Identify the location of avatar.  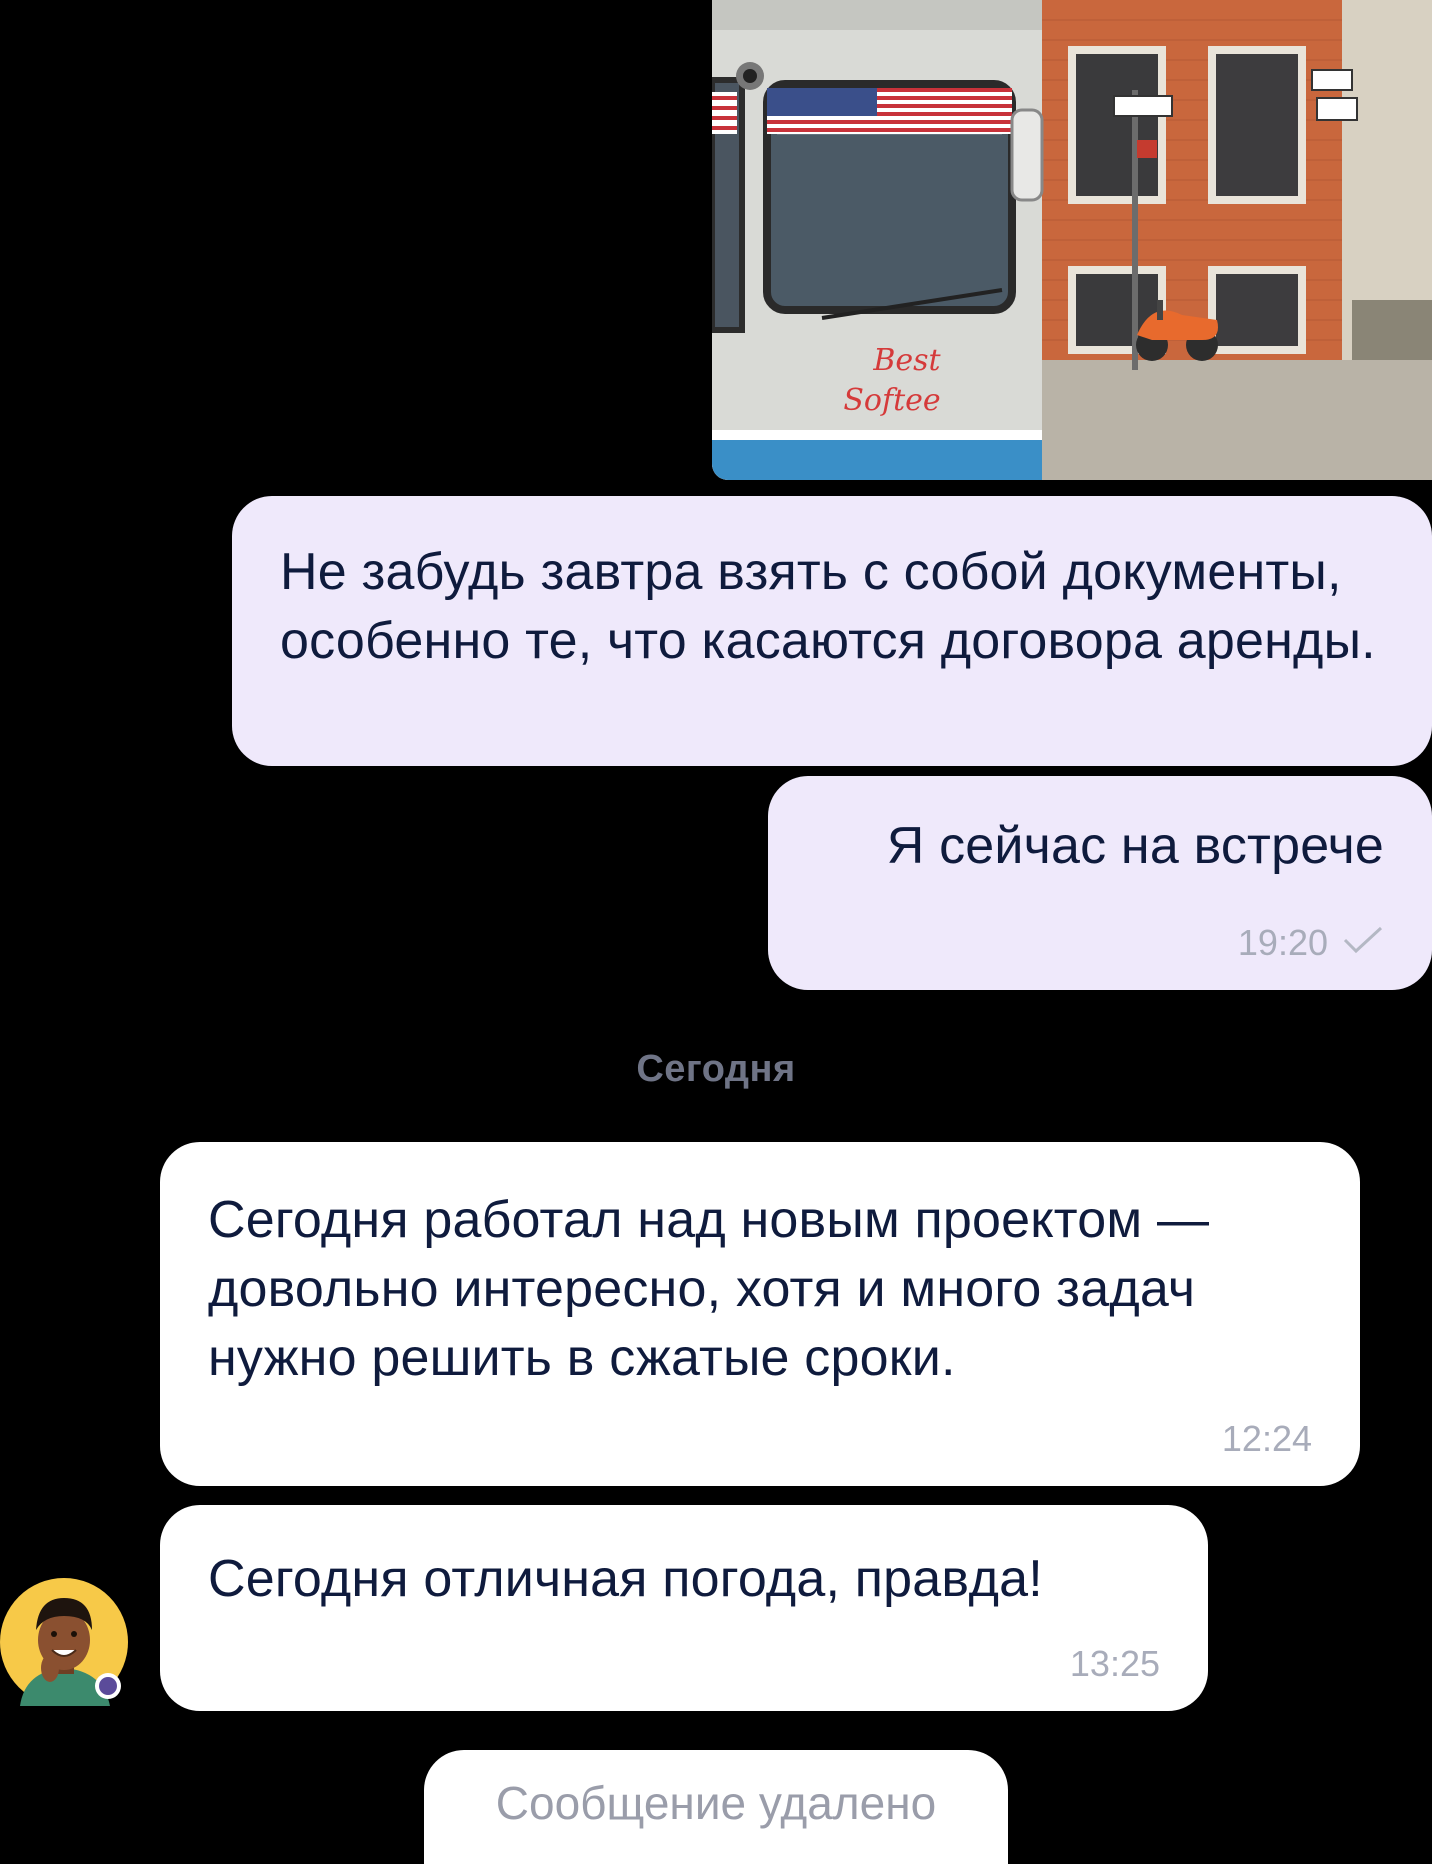
(65, 1641).